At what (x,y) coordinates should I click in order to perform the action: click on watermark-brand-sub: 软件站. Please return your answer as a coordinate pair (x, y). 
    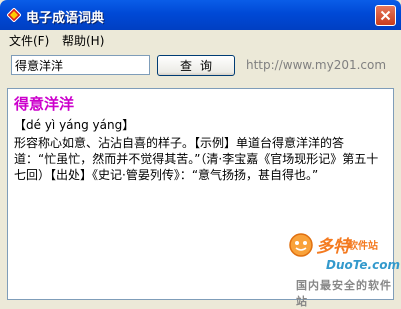
    Looking at the image, I should click on (363, 246).